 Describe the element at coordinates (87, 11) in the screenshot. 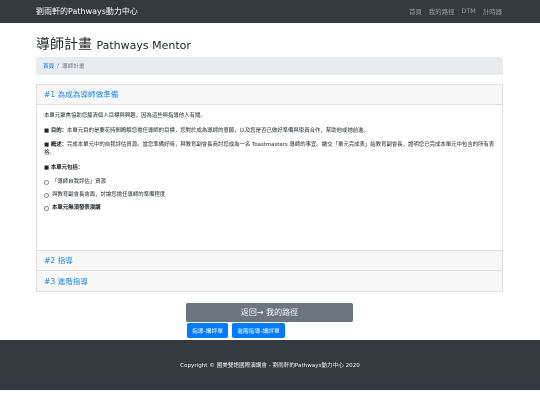

I see `brand-link: 劉雨軒的Pathways動力中心` at that location.